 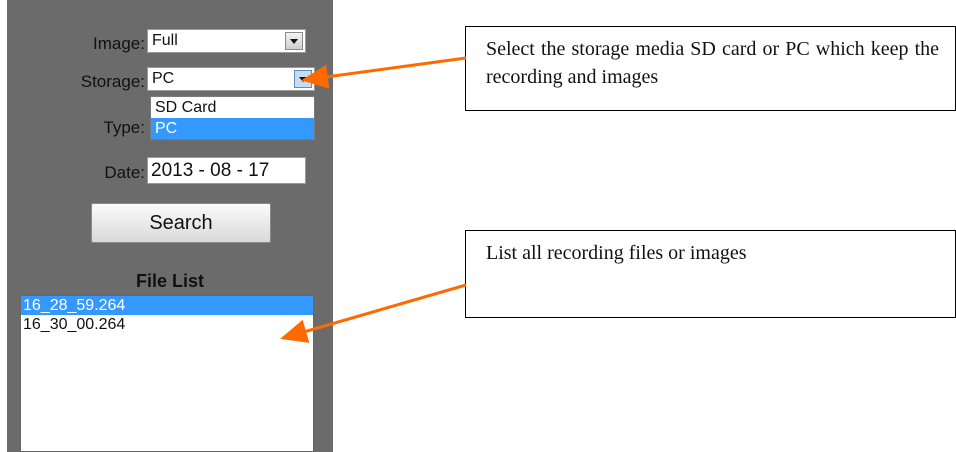 What do you see at coordinates (384, 72) in the screenshot?
I see `storage-arrow` at bounding box center [384, 72].